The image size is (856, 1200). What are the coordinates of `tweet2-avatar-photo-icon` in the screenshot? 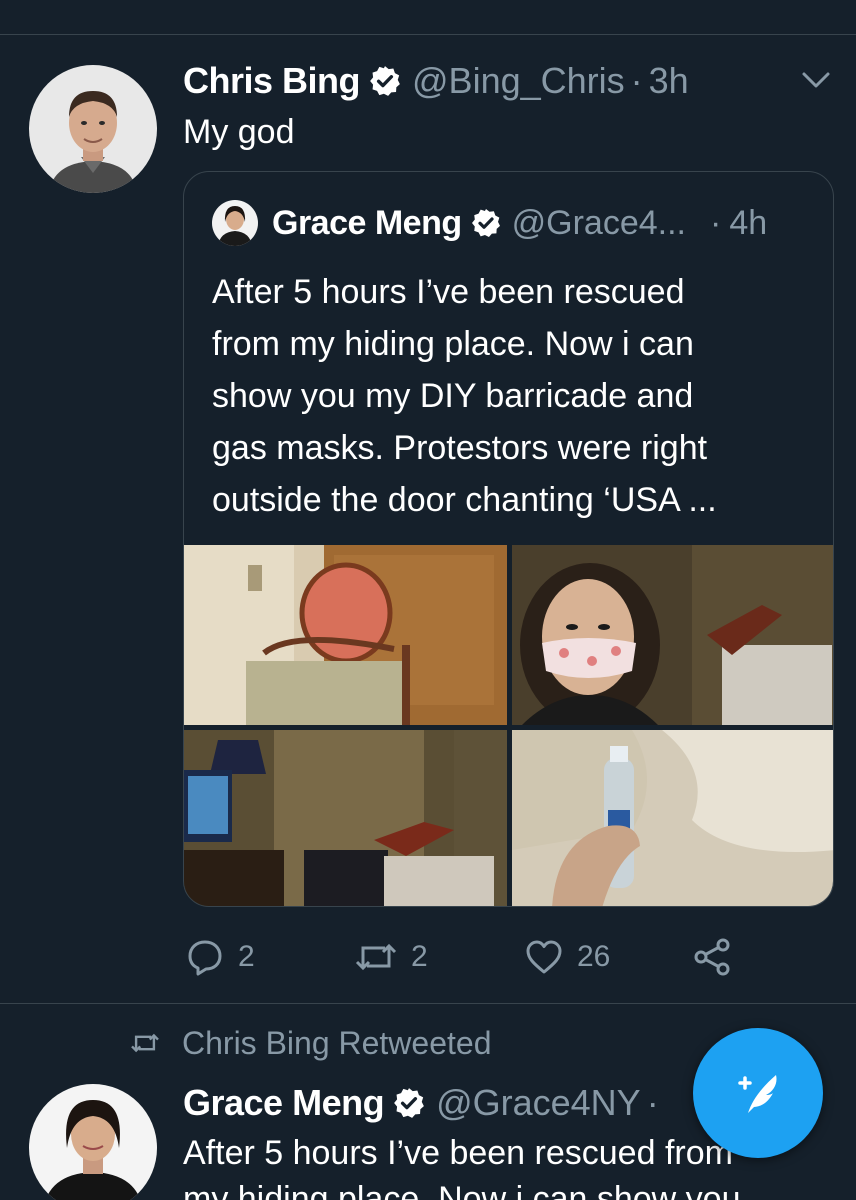 It's located at (93, 1142).